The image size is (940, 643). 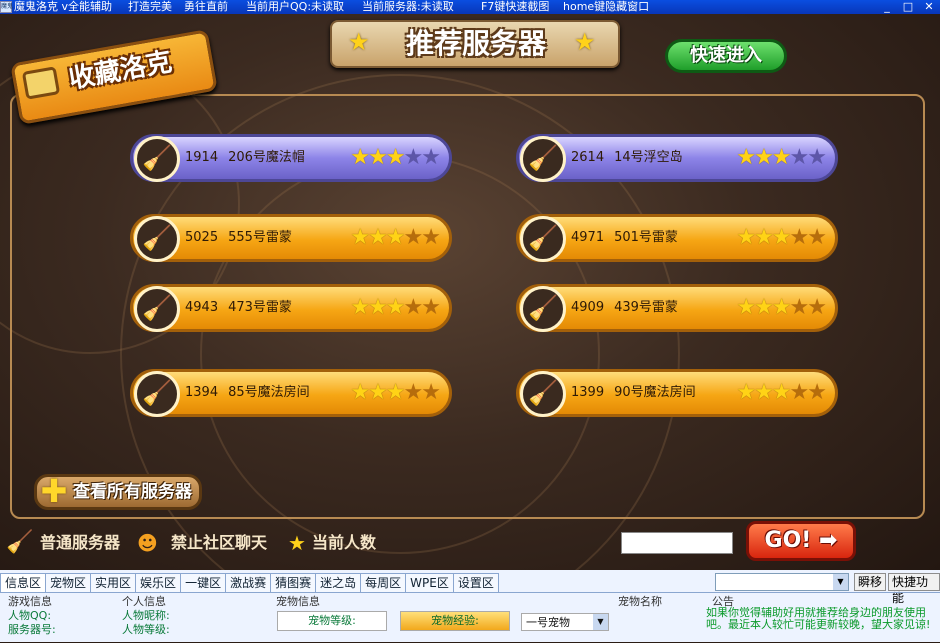 What do you see at coordinates (585, 42) in the screenshot?
I see `header-star-icon-right: ★` at bounding box center [585, 42].